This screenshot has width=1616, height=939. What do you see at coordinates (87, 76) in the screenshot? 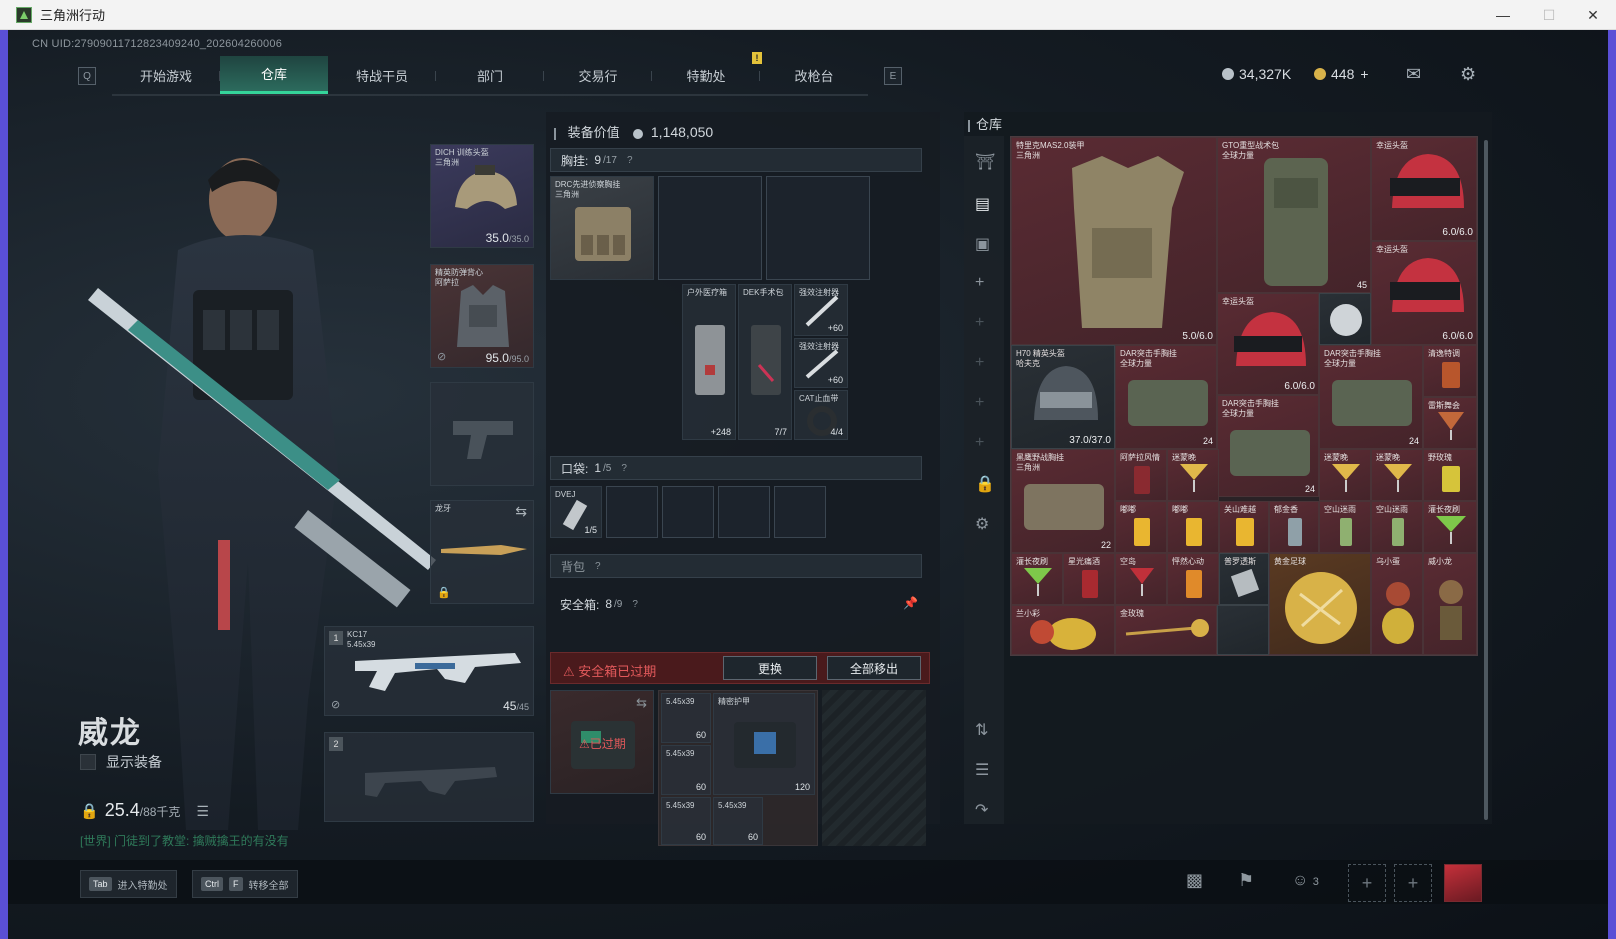
I see `nav-prev-key: Q` at bounding box center [87, 76].